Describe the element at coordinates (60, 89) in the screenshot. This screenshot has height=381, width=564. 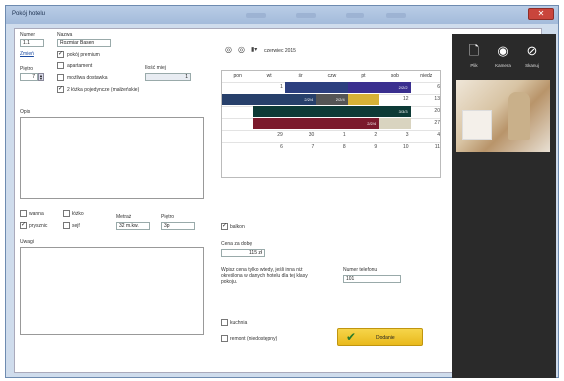
I see `lozka-checkbox: ✓` at that location.